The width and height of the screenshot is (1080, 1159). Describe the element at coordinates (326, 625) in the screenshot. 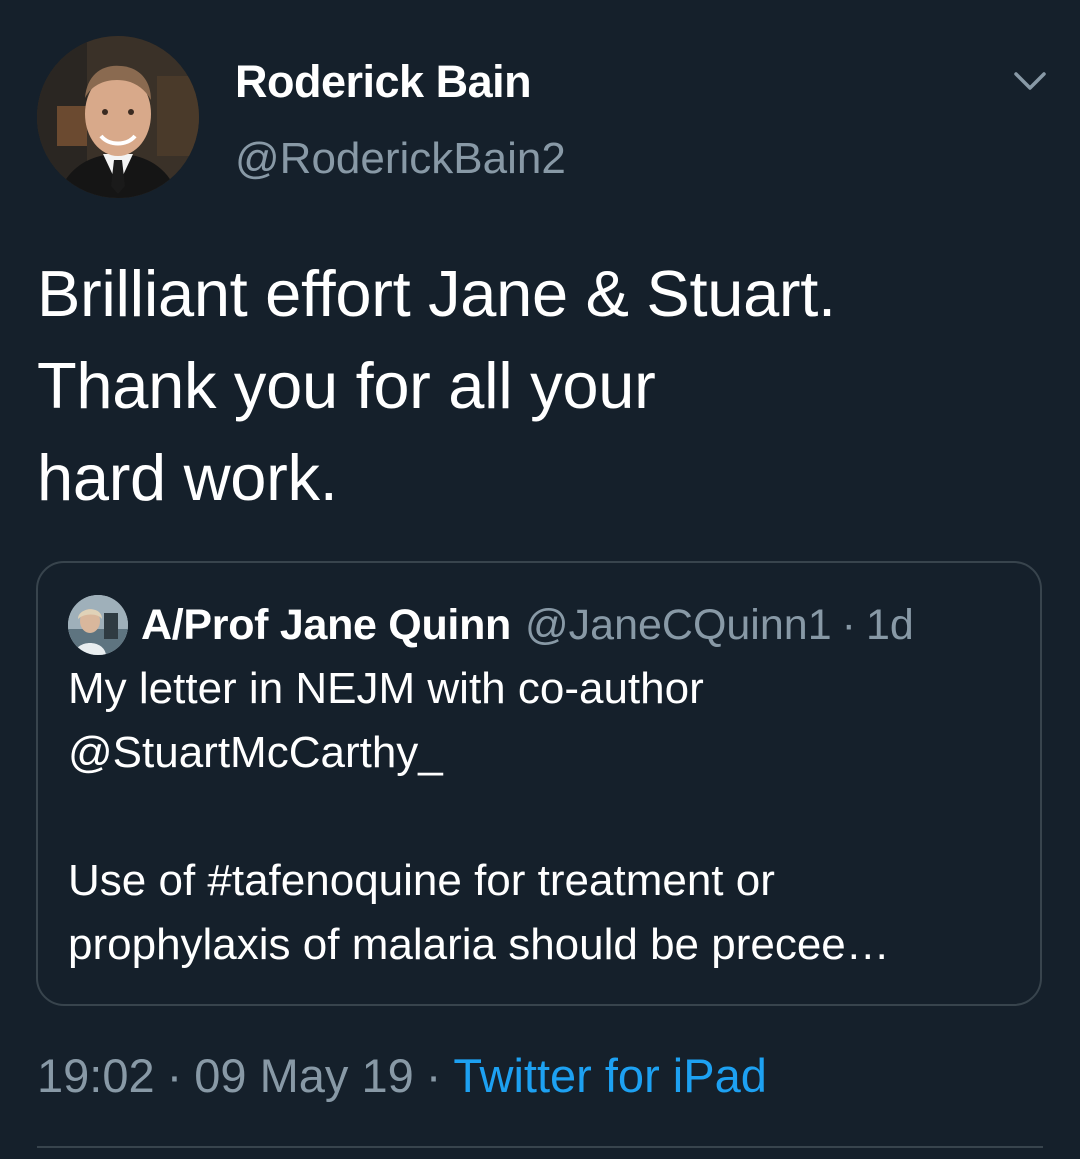

I see `quoted-author-display-name: A/Prof Jane Quinn` at that location.